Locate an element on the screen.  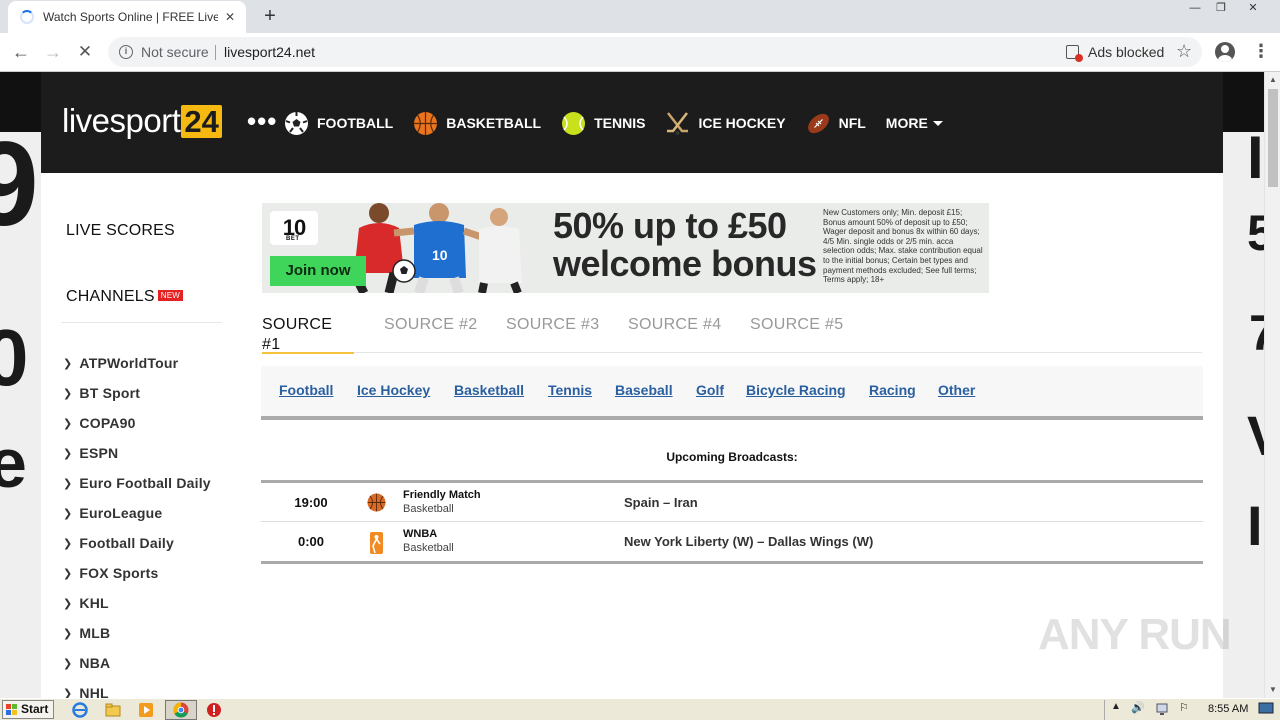
nav-dots-icon: ••• is located at coordinates (262, 121).